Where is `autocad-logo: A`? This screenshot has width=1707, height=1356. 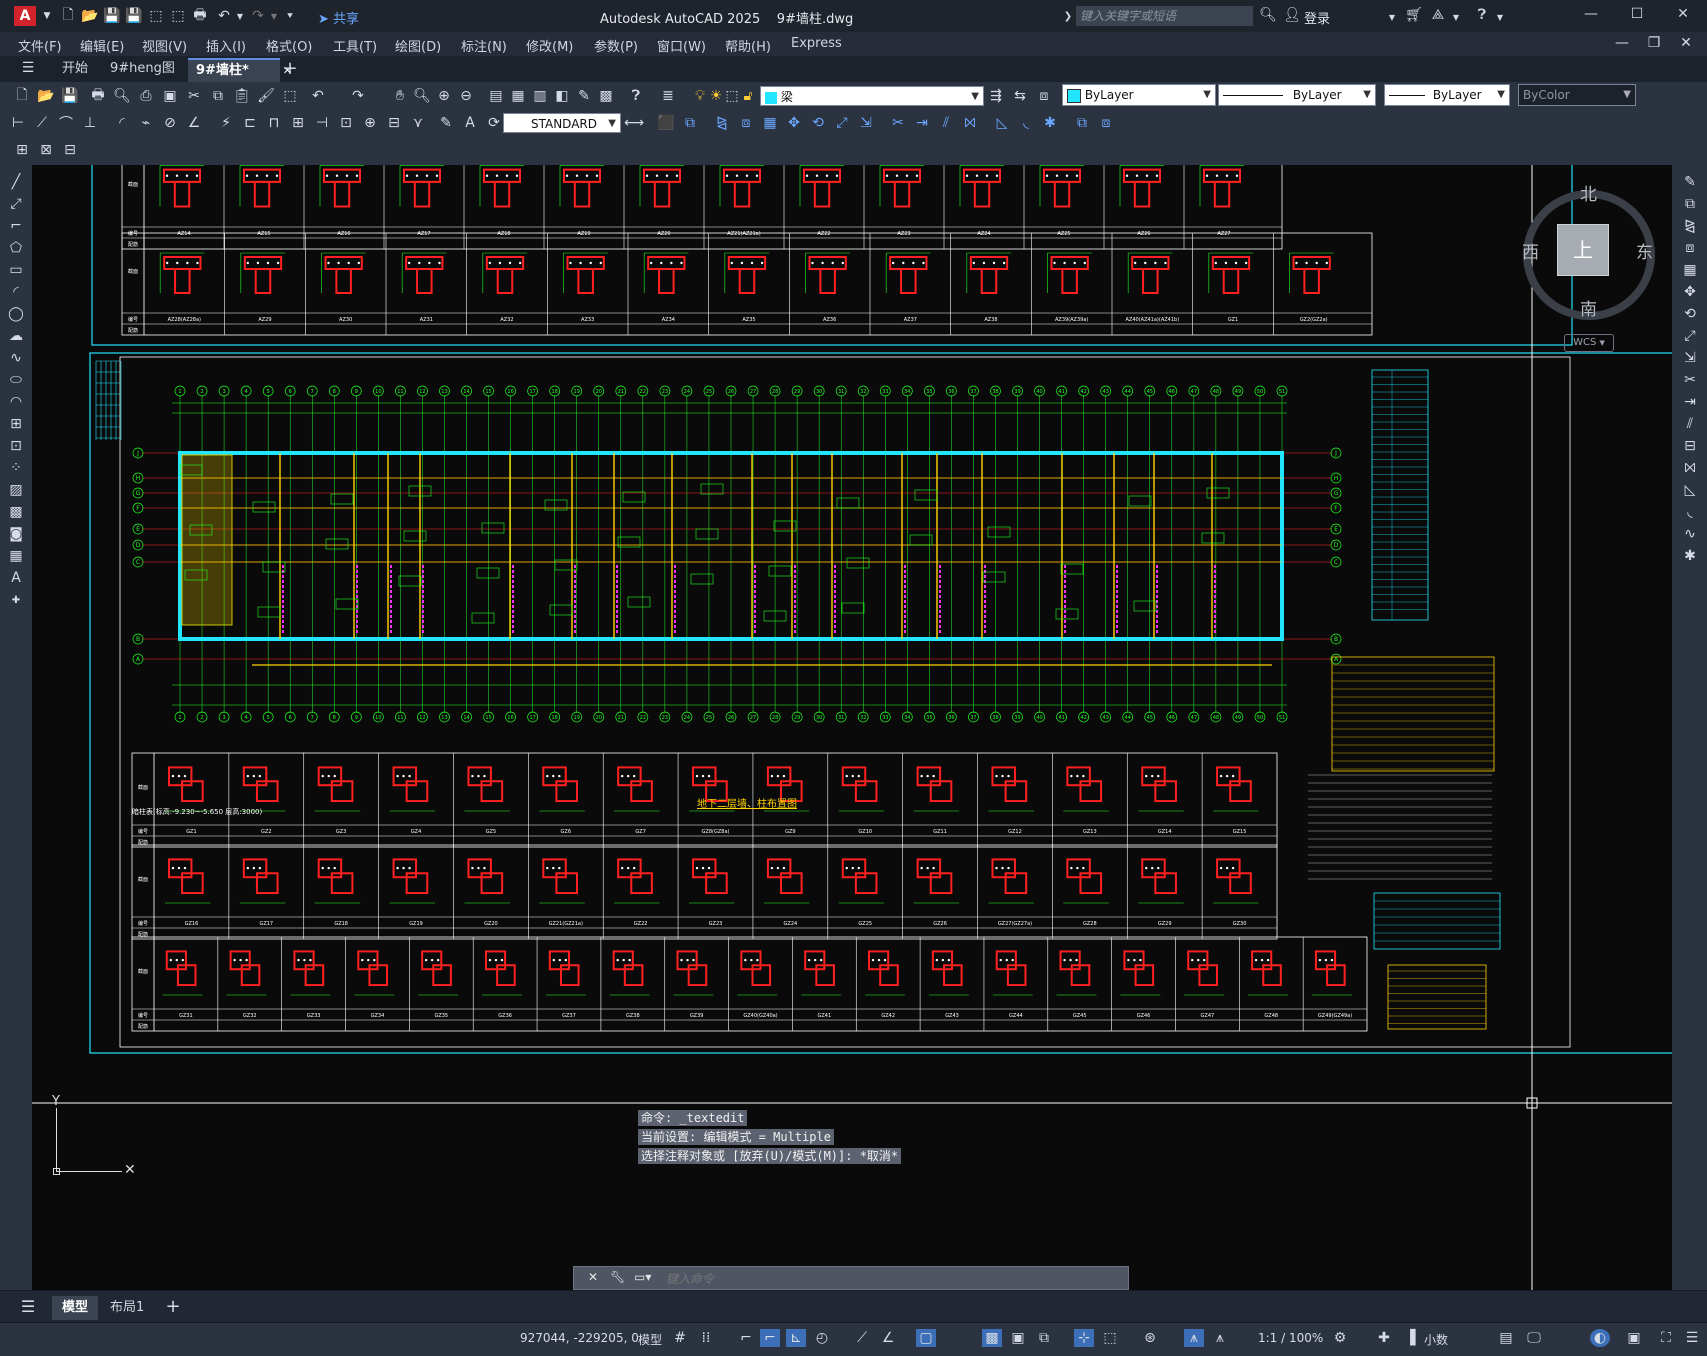 autocad-logo: A is located at coordinates (25, 16).